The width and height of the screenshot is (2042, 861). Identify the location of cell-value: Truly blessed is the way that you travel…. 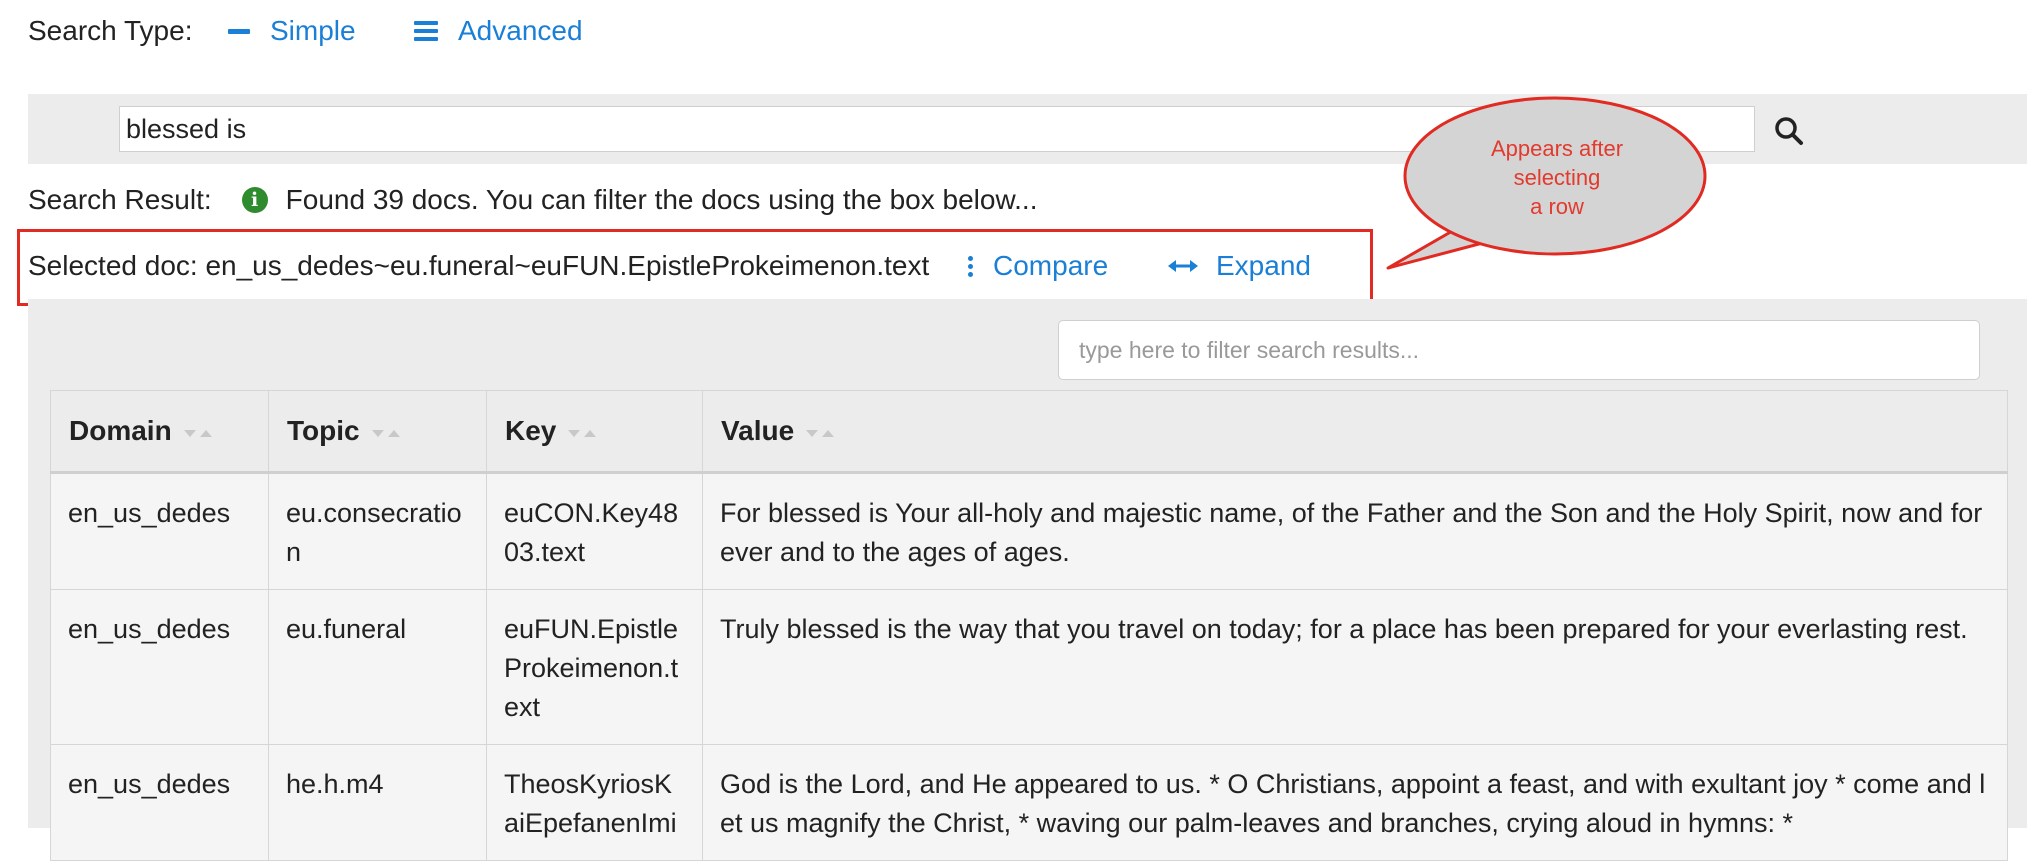
(1355, 667).